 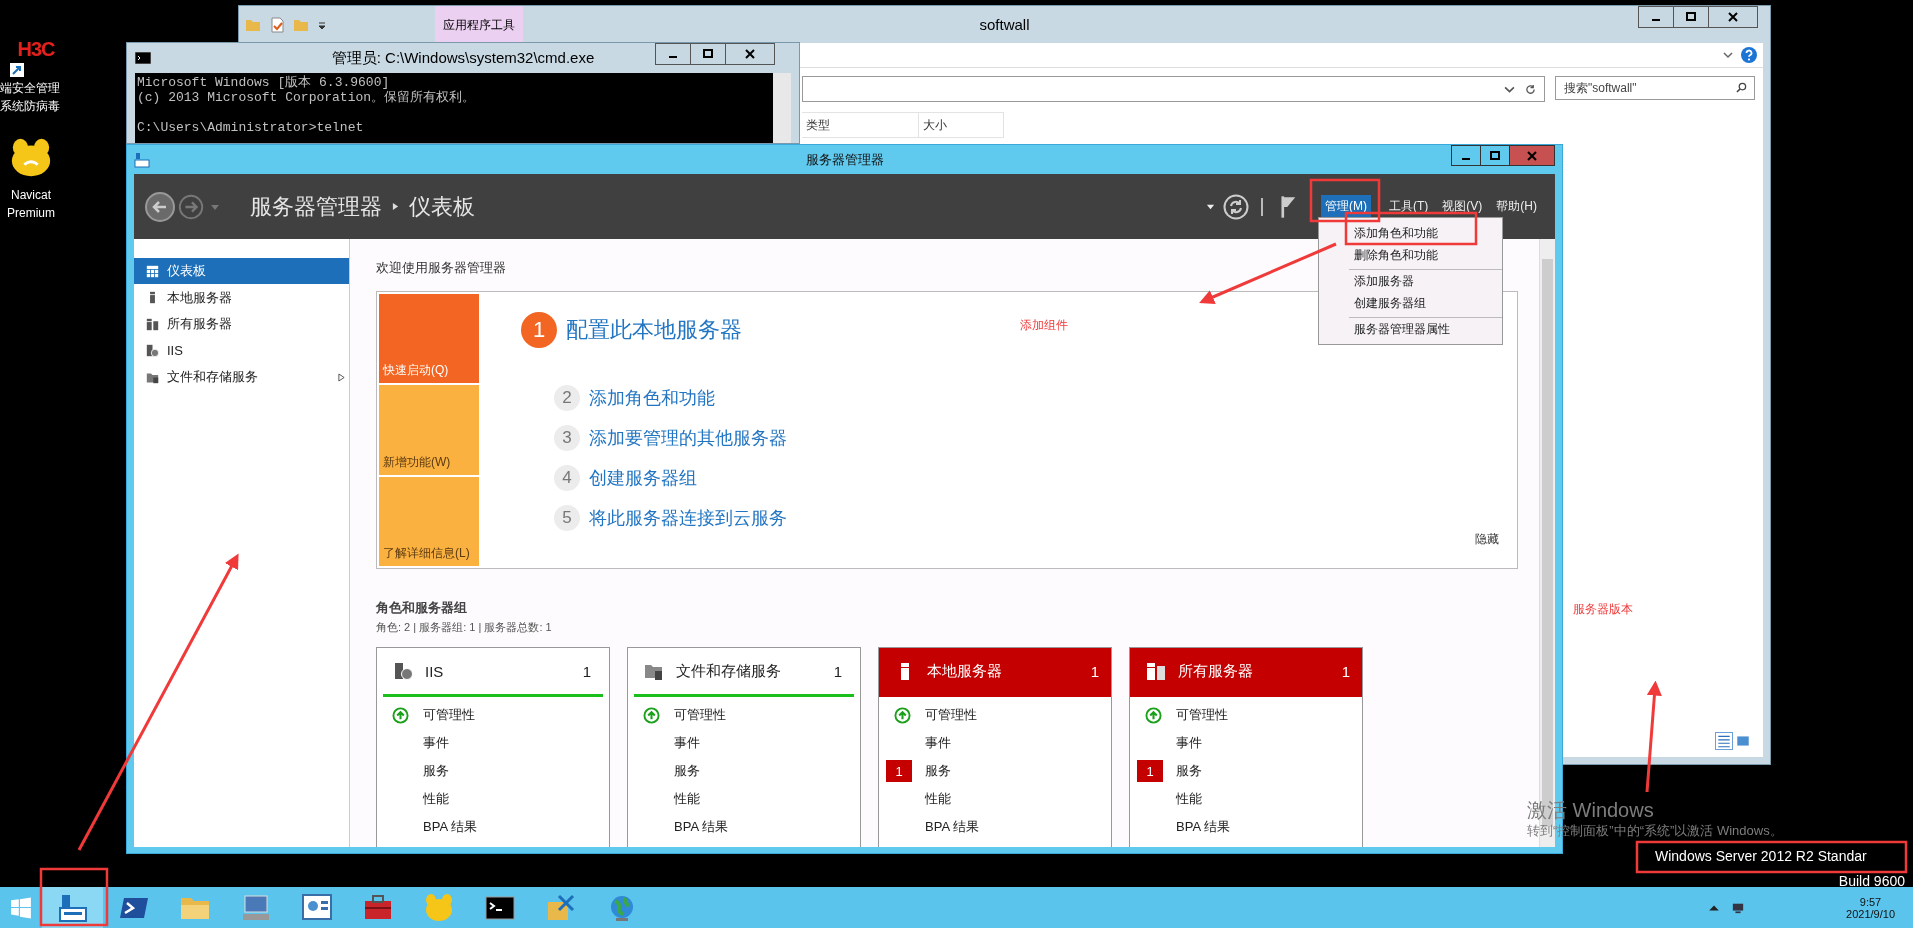 I want to click on close-icon, so click(x=1532, y=155).